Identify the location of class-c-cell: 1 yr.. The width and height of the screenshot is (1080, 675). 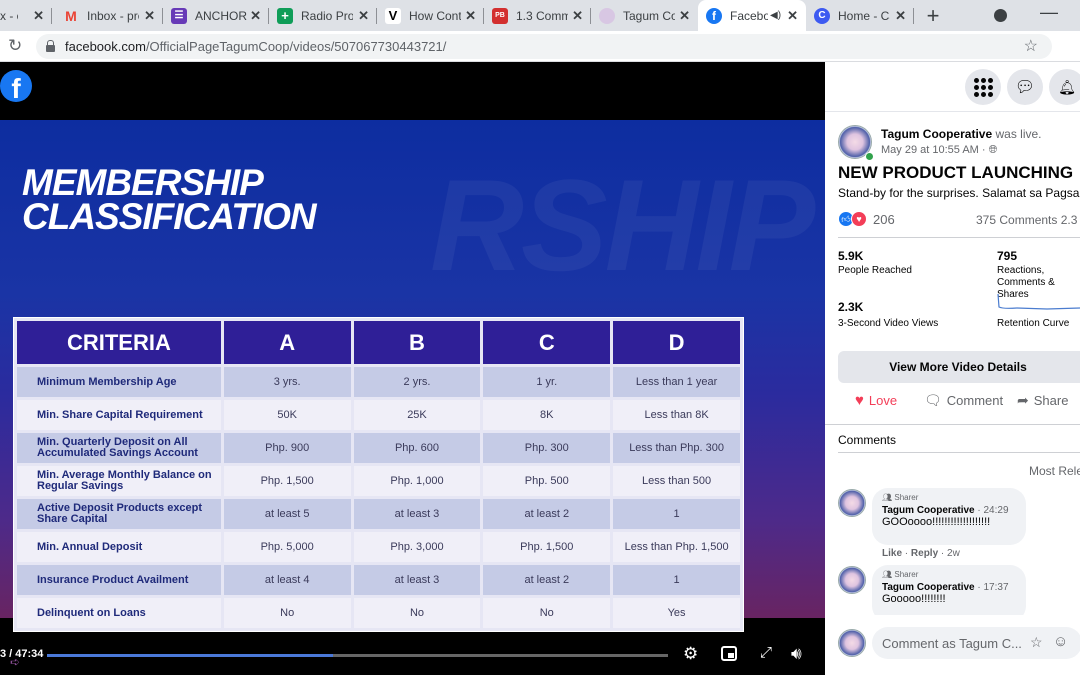
(547, 382).